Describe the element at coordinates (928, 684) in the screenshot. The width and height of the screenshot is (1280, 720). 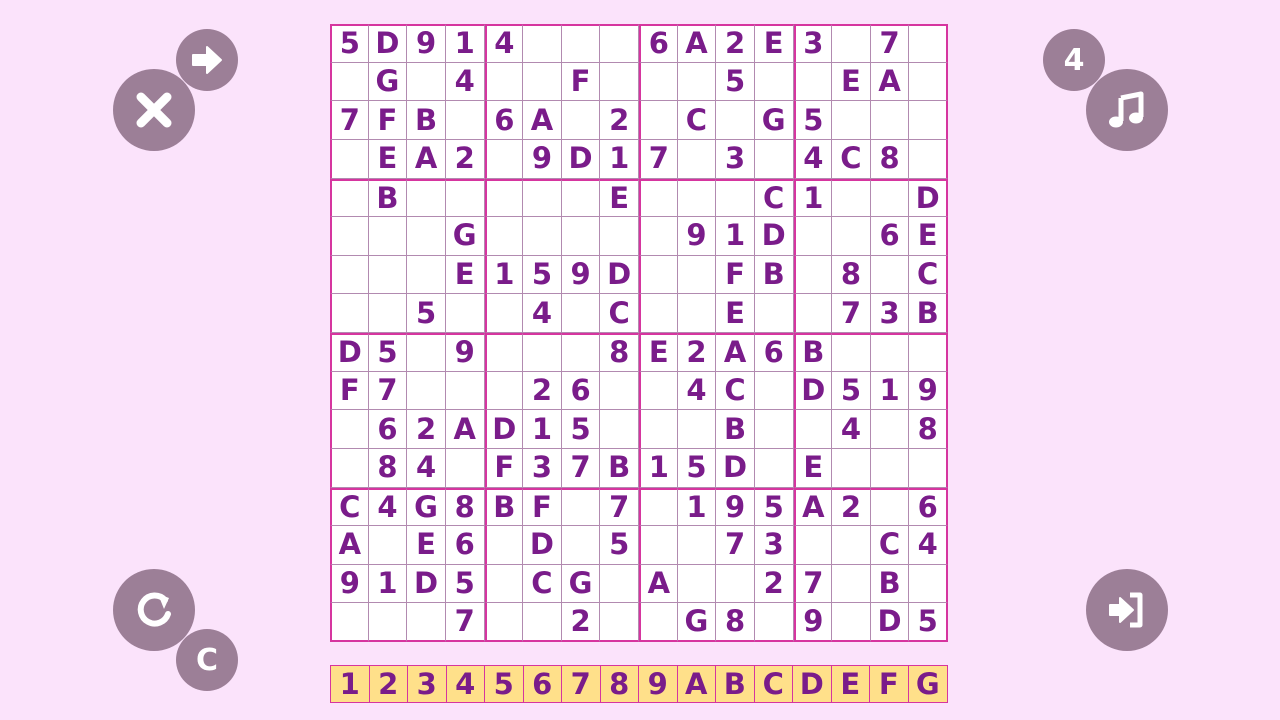
I see `palette-key: G` at that location.